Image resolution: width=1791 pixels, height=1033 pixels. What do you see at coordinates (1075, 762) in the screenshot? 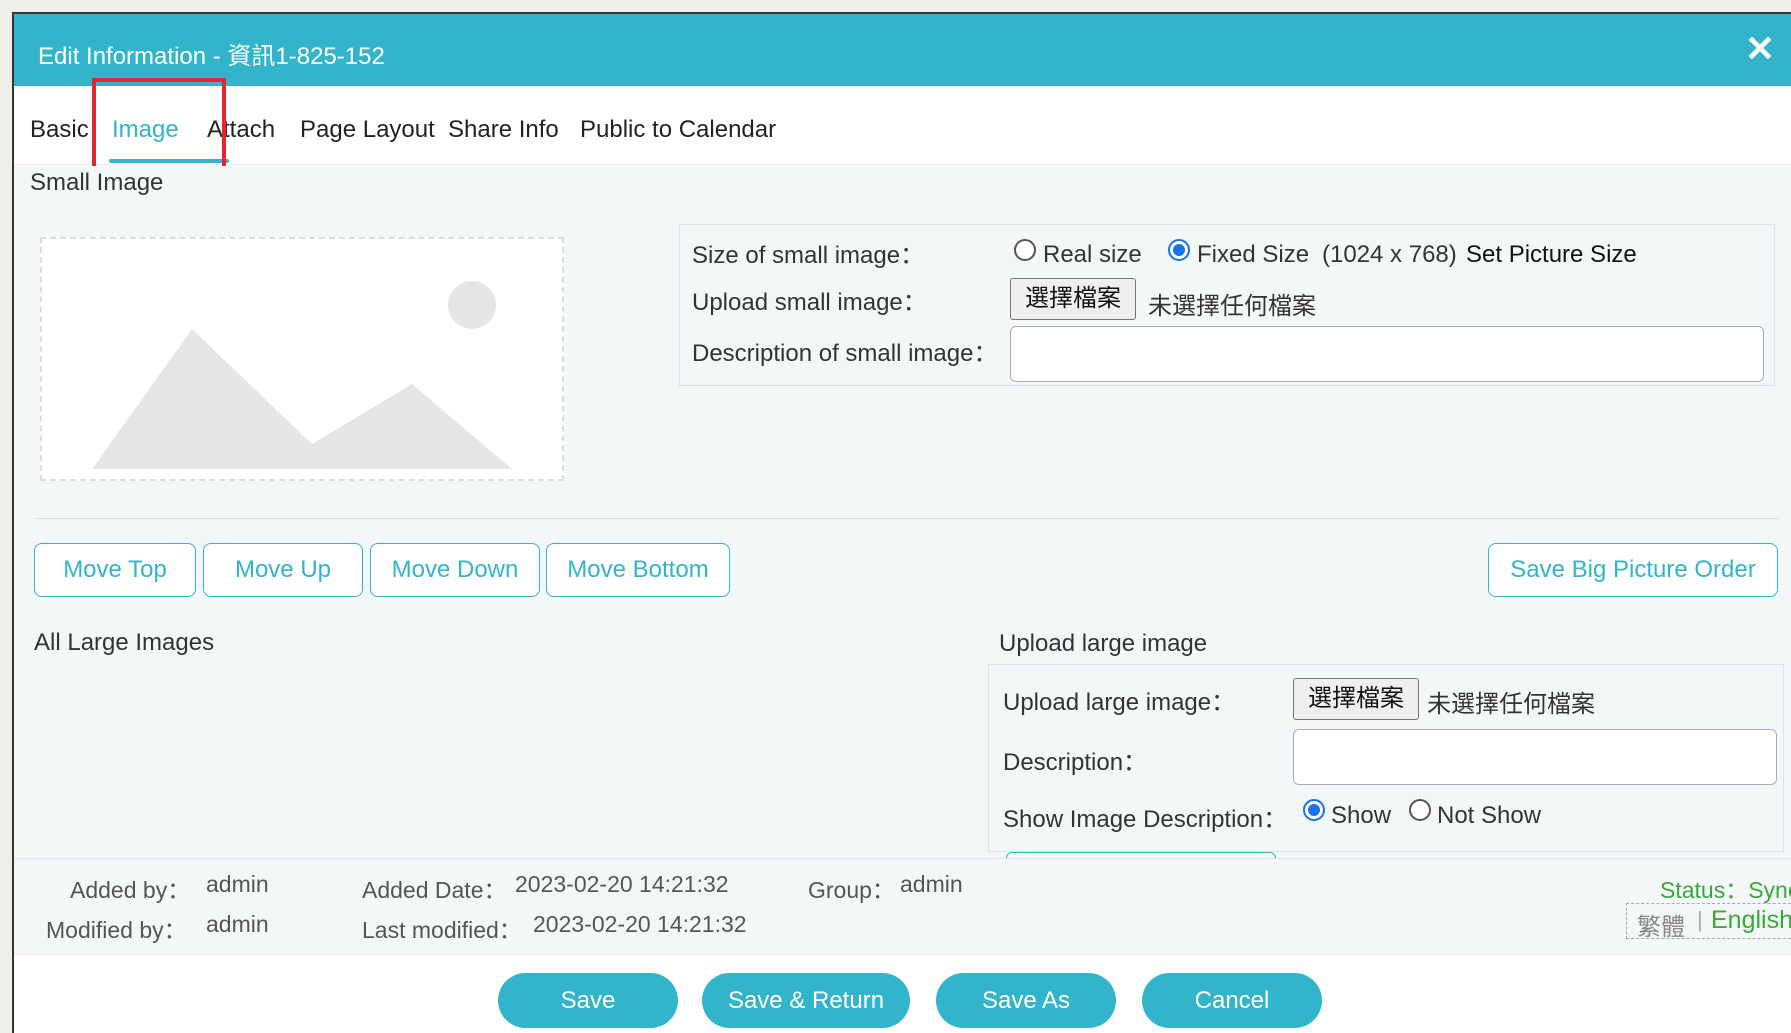
I see `description-label: Description：` at bounding box center [1075, 762].